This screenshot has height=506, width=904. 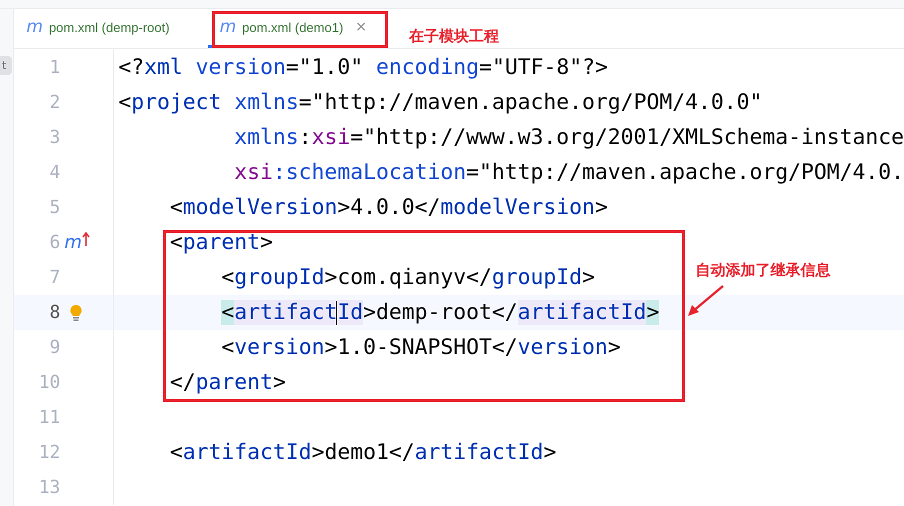 I want to click on line-number: 10, so click(x=49, y=382).